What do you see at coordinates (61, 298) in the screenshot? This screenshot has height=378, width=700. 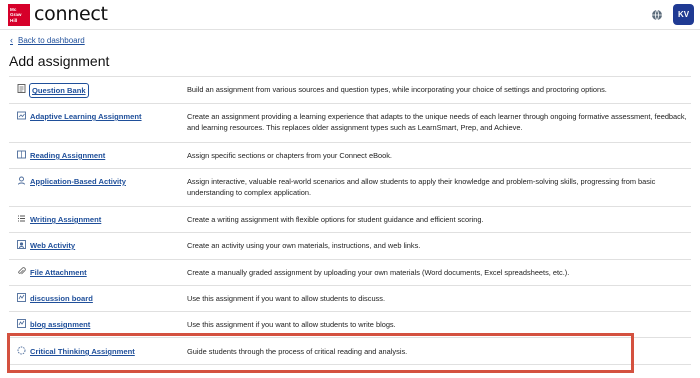 I see `discussion-board-link: discussion board` at bounding box center [61, 298].